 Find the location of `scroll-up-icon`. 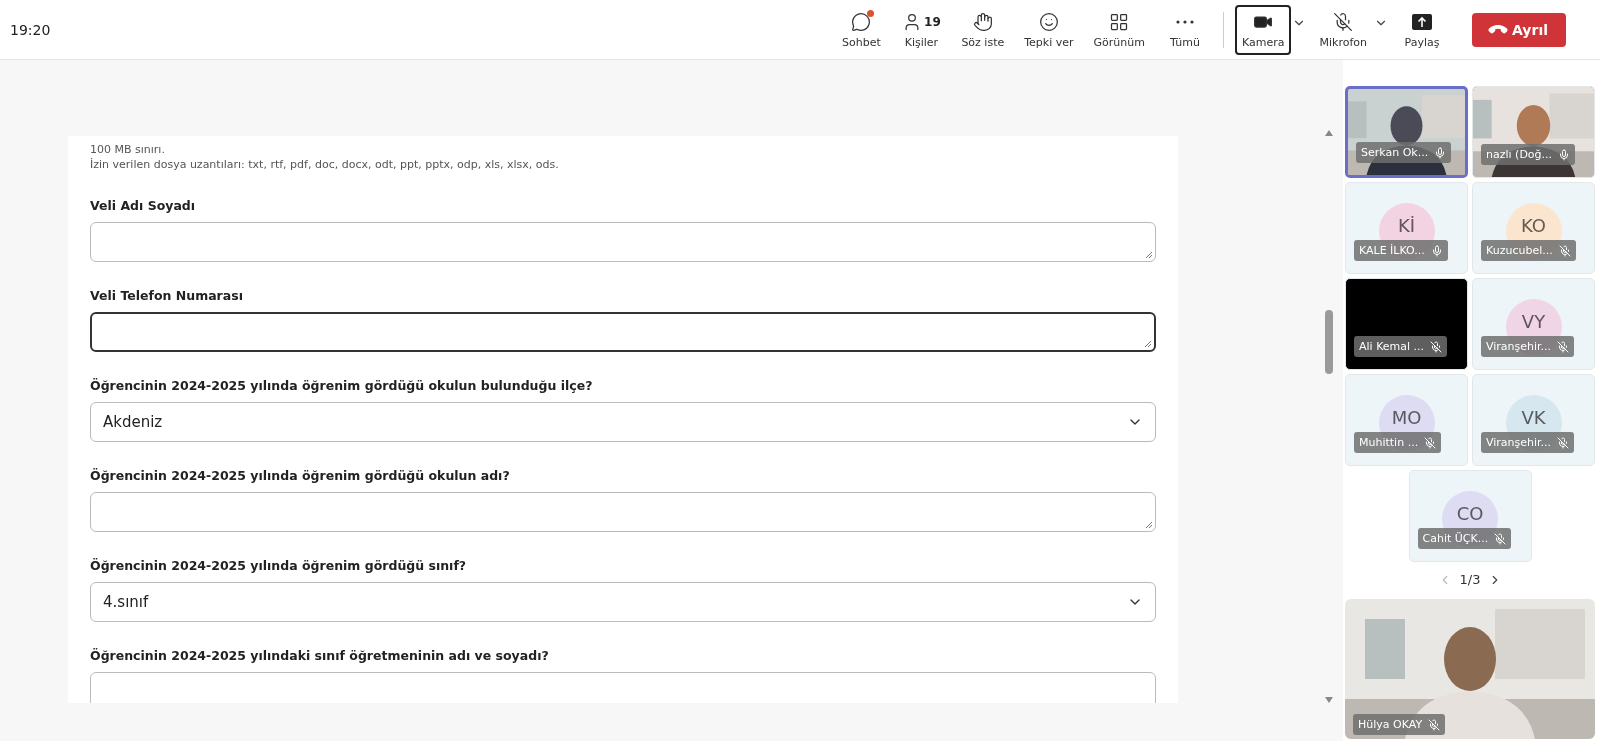

scroll-up-icon is located at coordinates (1329, 133).